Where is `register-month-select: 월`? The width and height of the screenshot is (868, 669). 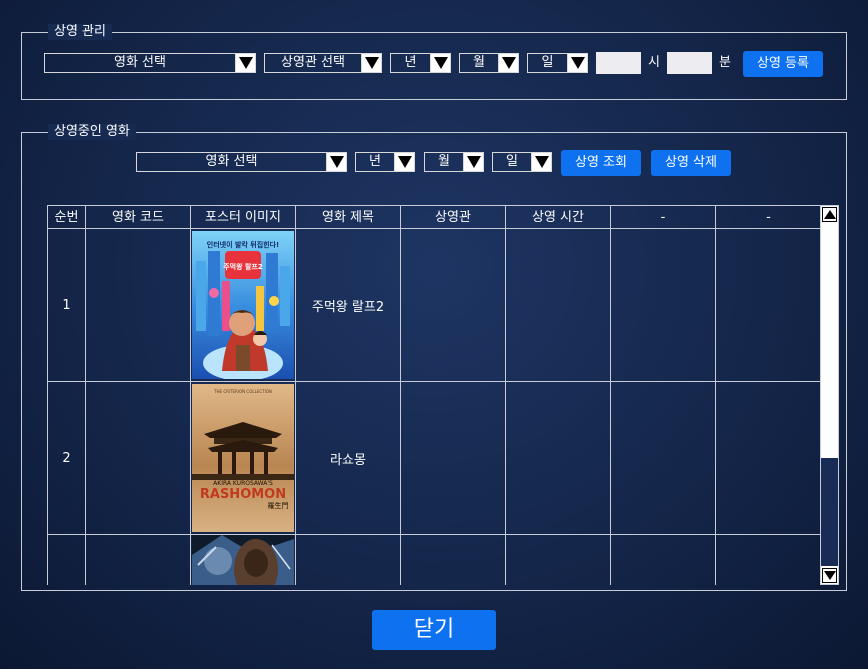 register-month-select: 월 is located at coordinates (489, 63).